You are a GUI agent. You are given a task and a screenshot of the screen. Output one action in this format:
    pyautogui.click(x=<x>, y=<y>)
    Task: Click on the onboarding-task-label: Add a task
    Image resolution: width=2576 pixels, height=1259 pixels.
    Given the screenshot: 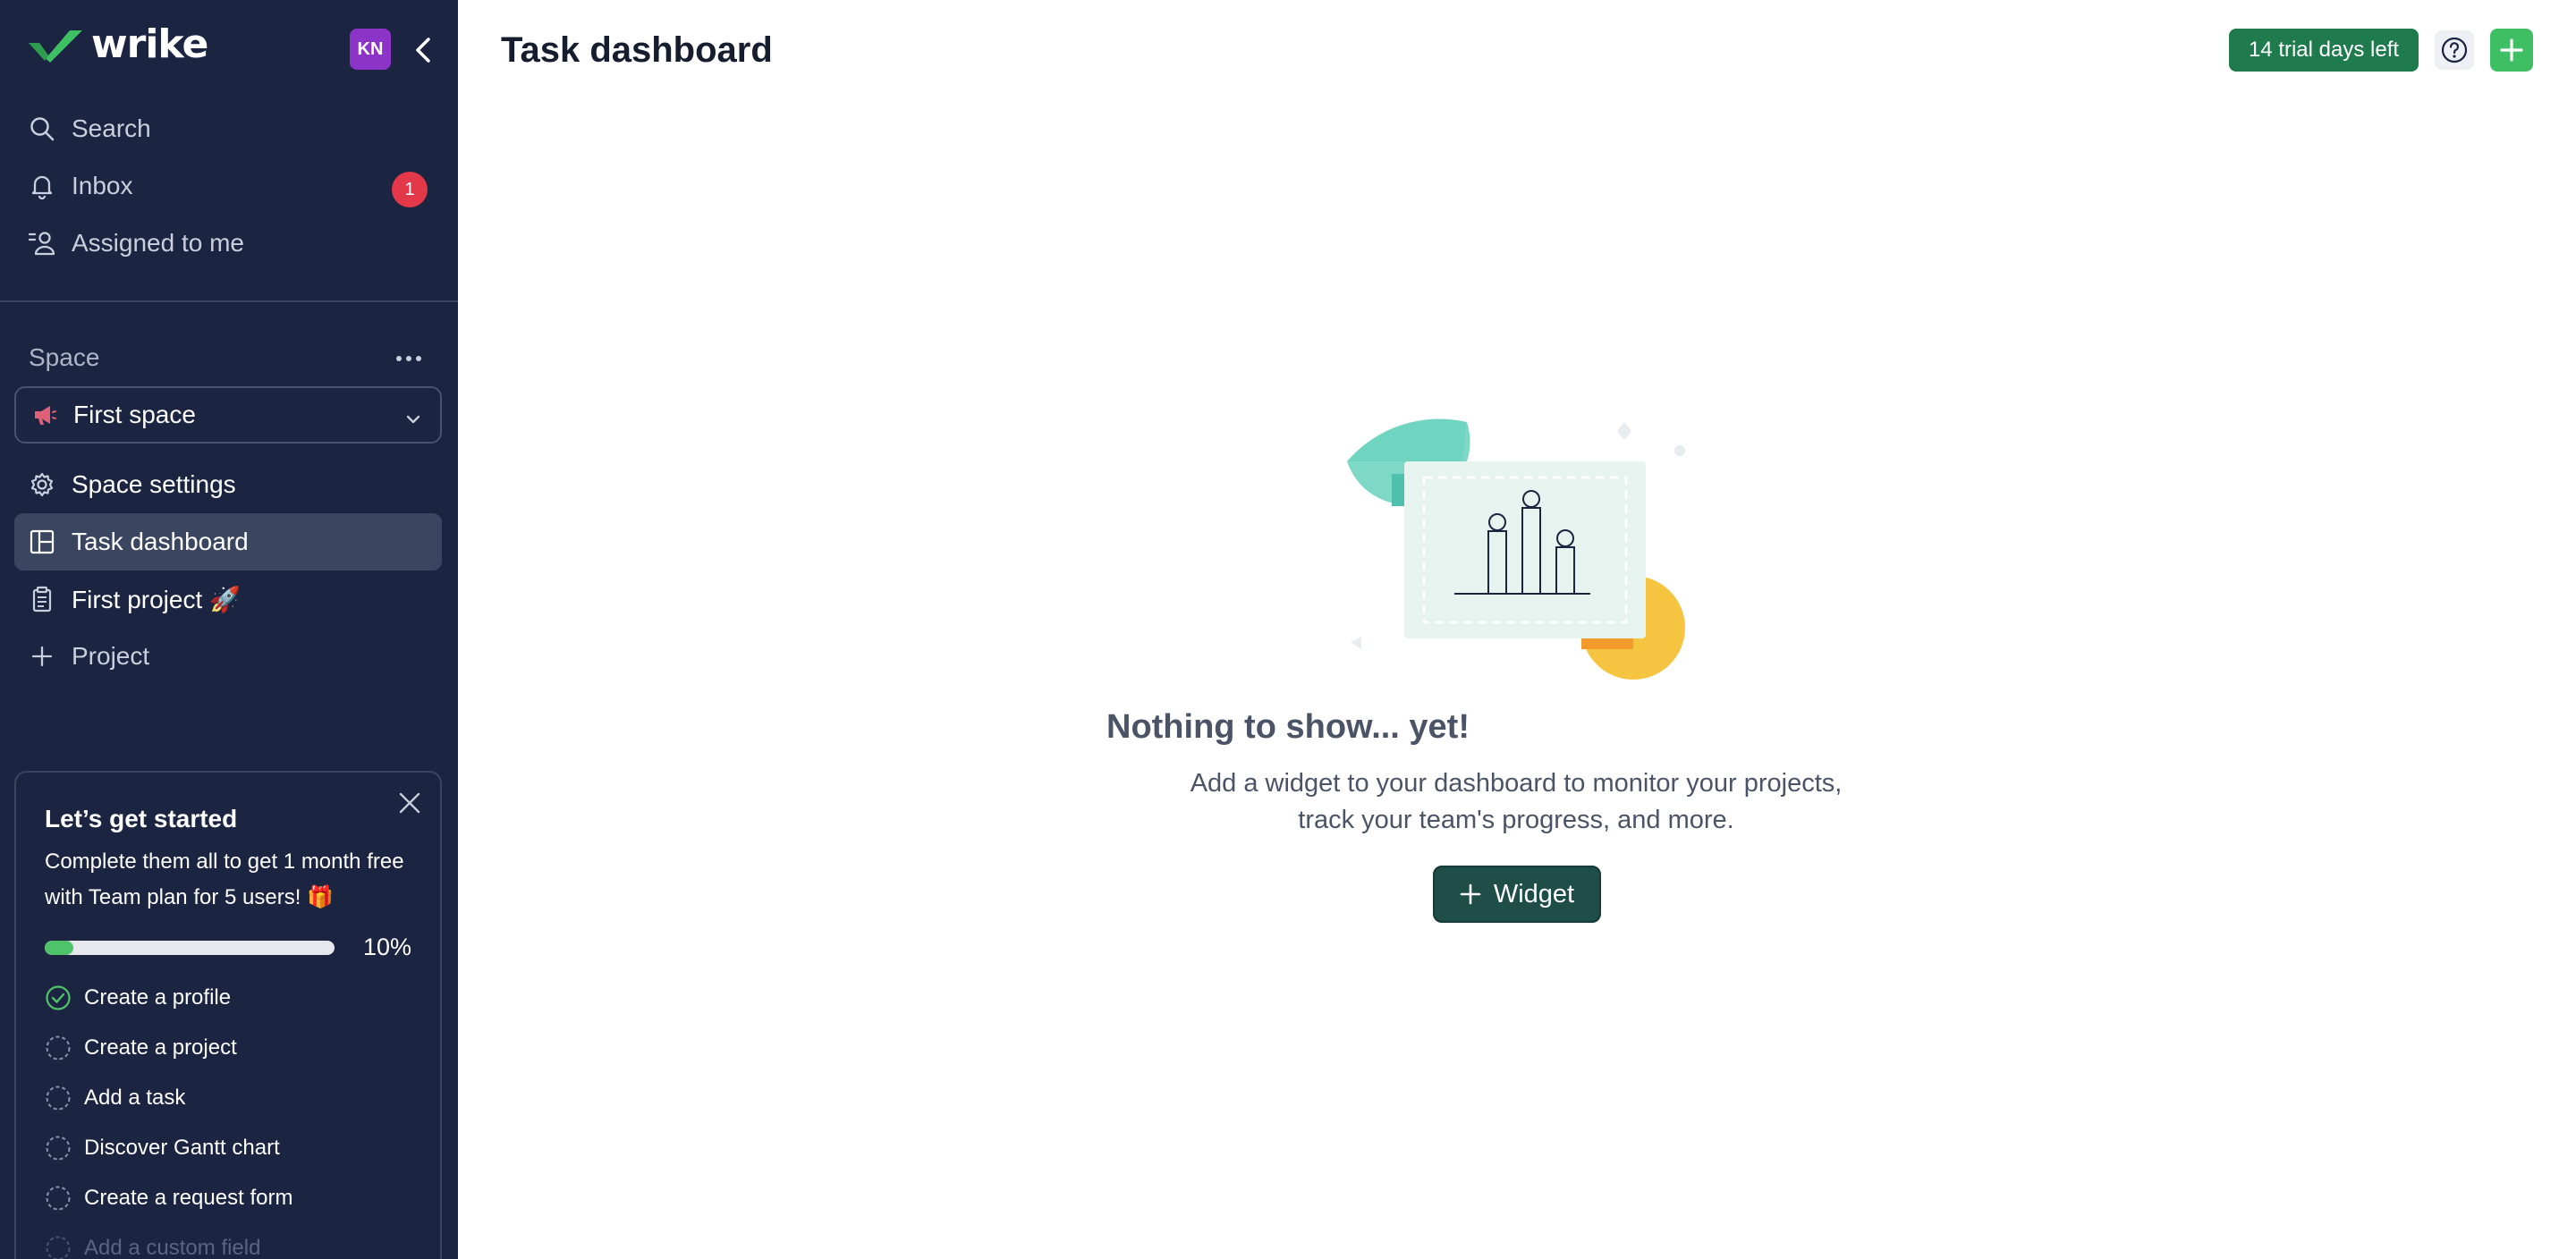 What is the action you would take?
    pyautogui.click(x=135, y=1098)
    